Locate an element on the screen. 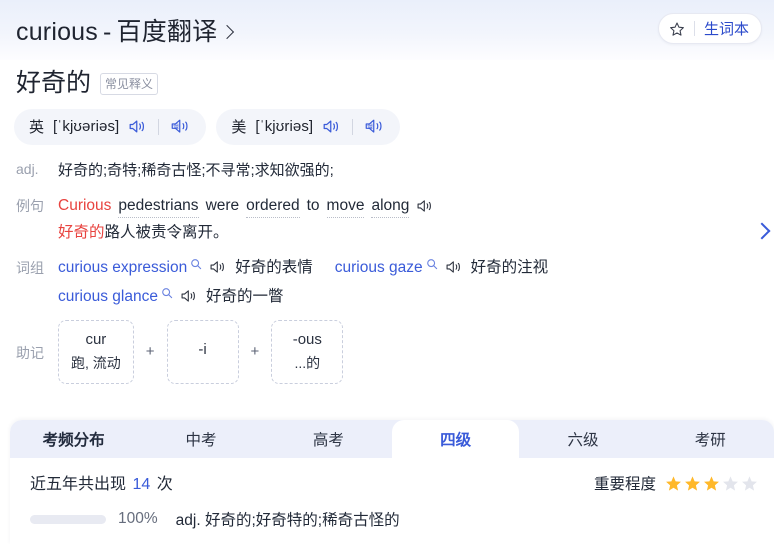  example-label: 例句 is located at coordinates (30, 205).